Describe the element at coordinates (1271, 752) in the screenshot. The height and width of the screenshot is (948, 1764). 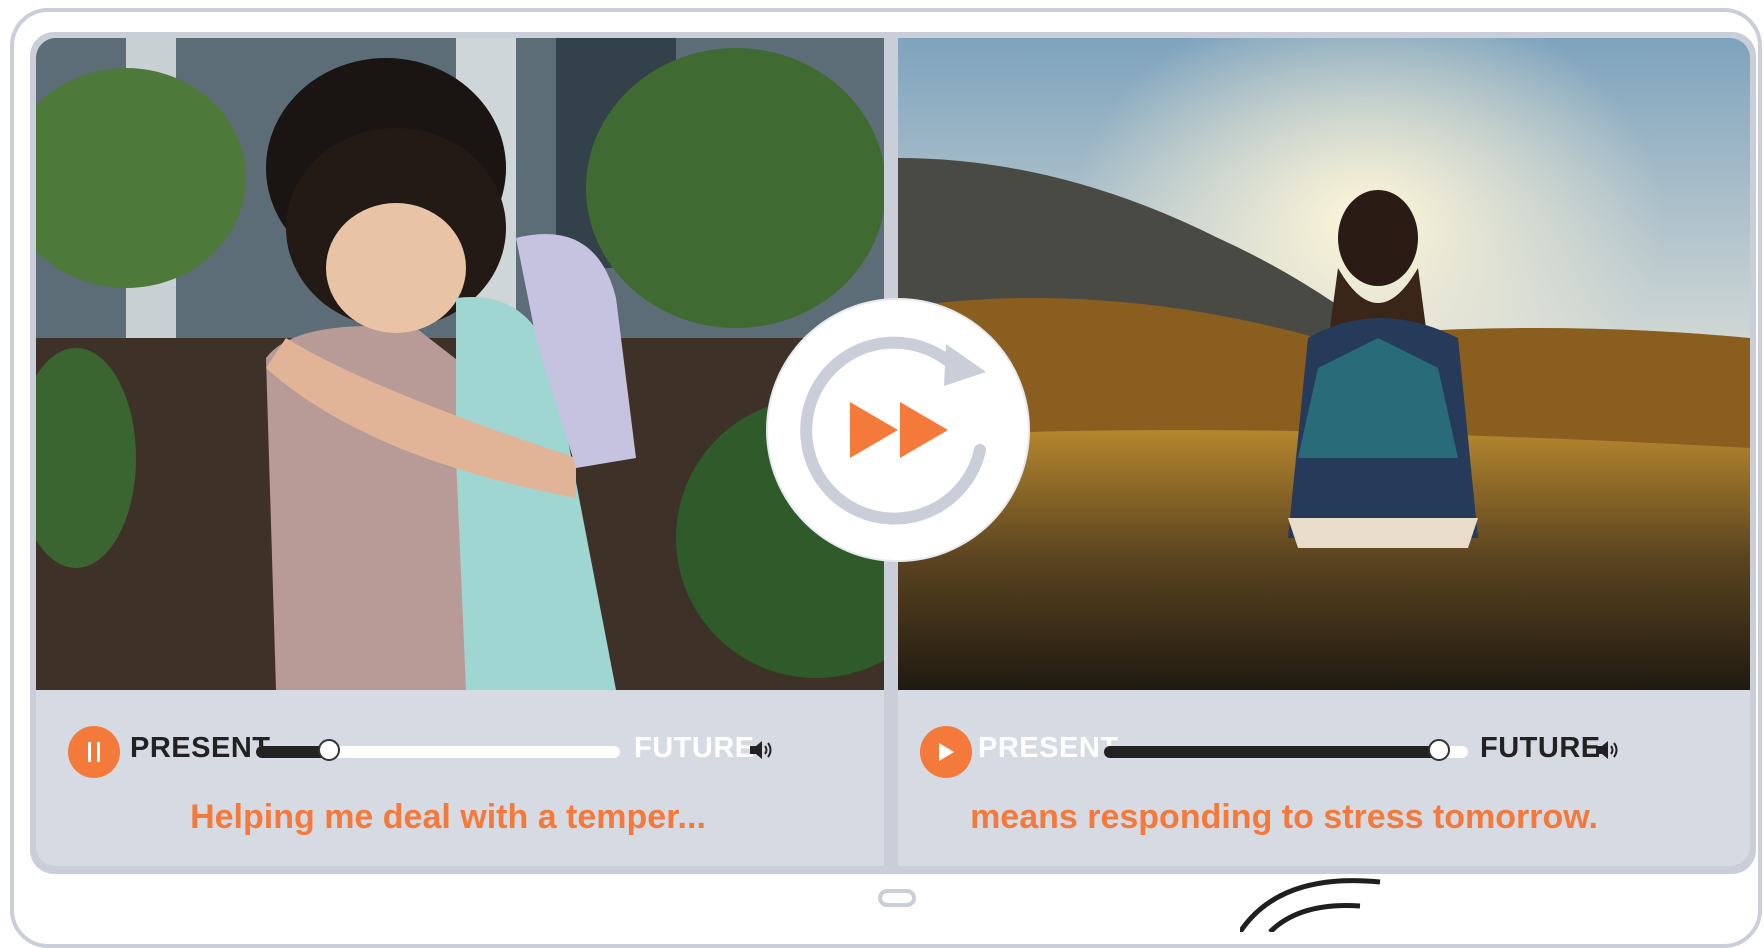
I see `progress-fill` at that location.